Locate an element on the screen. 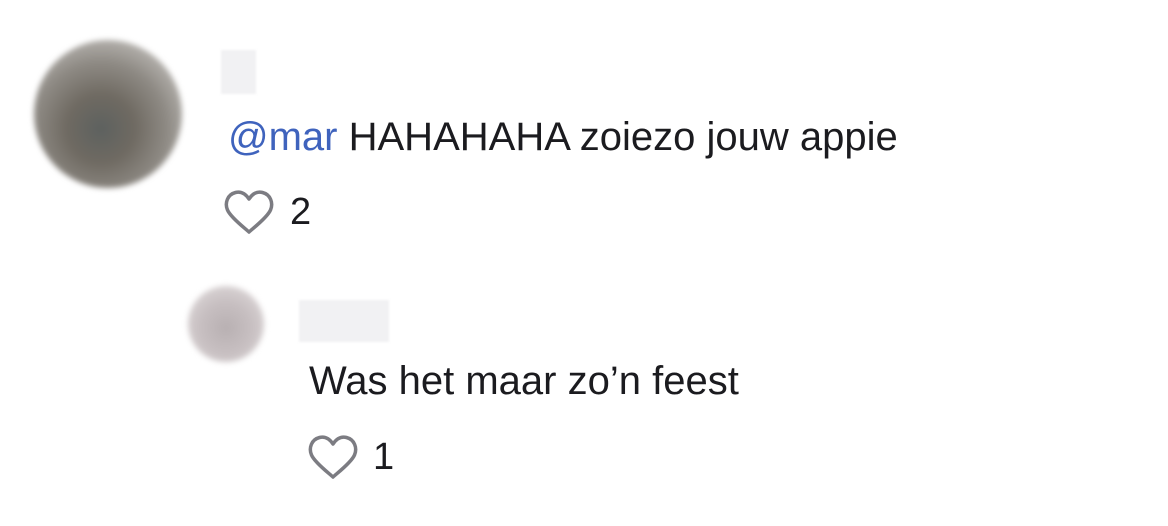 This screenshot has width=1168, height=526. comment-text: @mar HAHAHAHA zoiezo jouw appie is located at coordinates (563, 137).